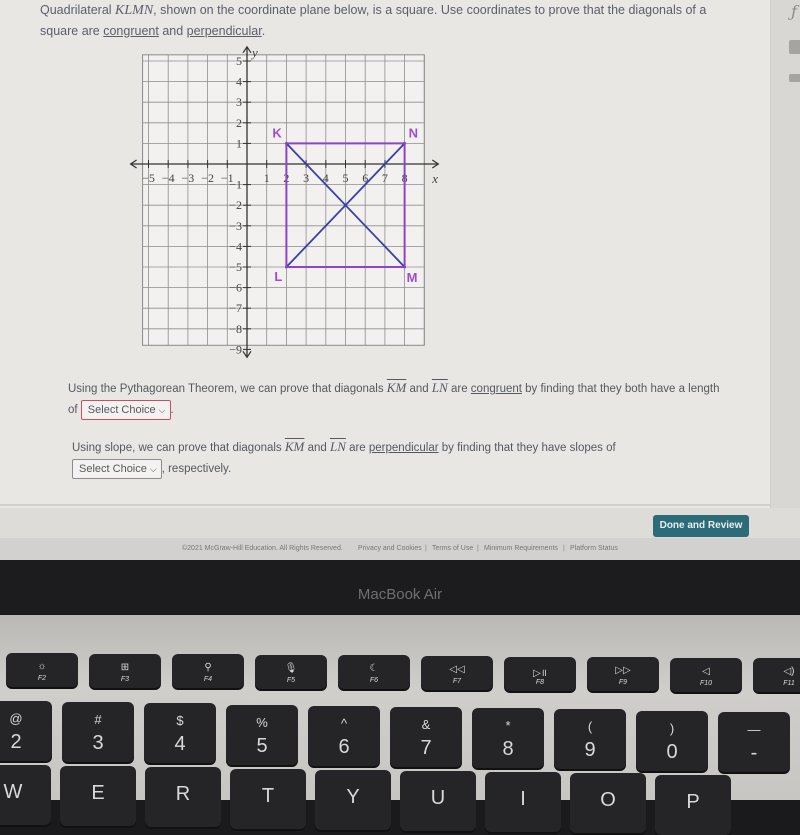 The image size is (800, 835). What do you see at coordinates (235, 349) in the screenshot?
I see `y-tick-label: −9` at bounding box center [235, 349].